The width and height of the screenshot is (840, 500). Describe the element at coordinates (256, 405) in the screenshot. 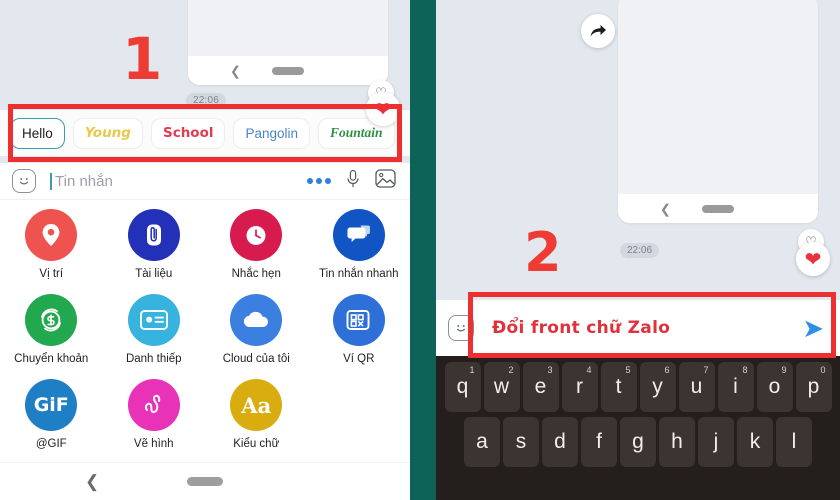

I see `font-style-icon: Aa` at that location.